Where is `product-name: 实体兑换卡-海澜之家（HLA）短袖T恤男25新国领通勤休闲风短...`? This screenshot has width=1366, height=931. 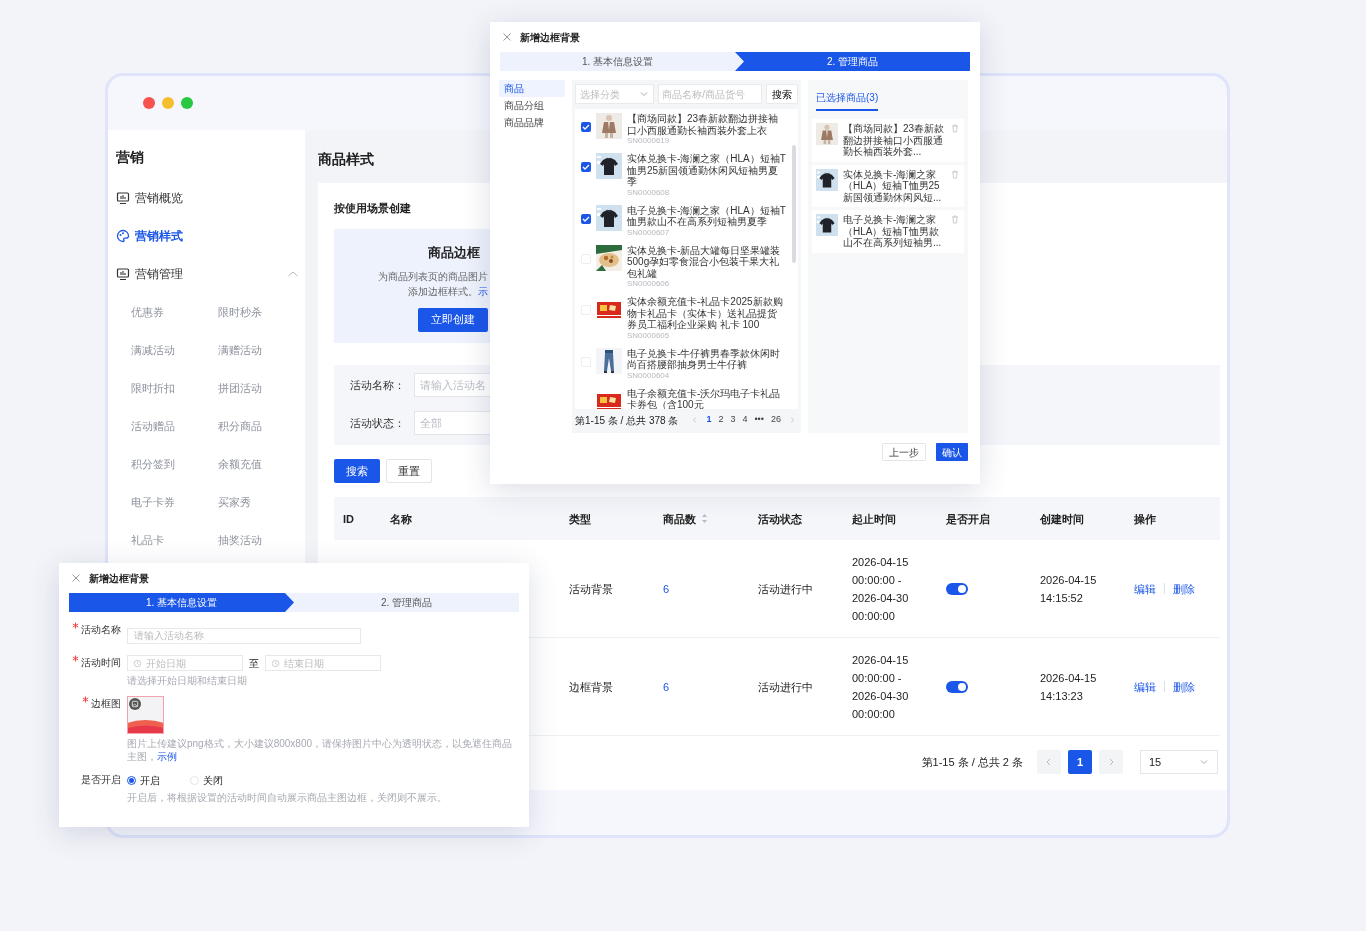 product-name: 实体兑换卡-海澜之家（HLA）短袖T恤男25新国领通勤休闲风短... is located at coordinates (893, 185).